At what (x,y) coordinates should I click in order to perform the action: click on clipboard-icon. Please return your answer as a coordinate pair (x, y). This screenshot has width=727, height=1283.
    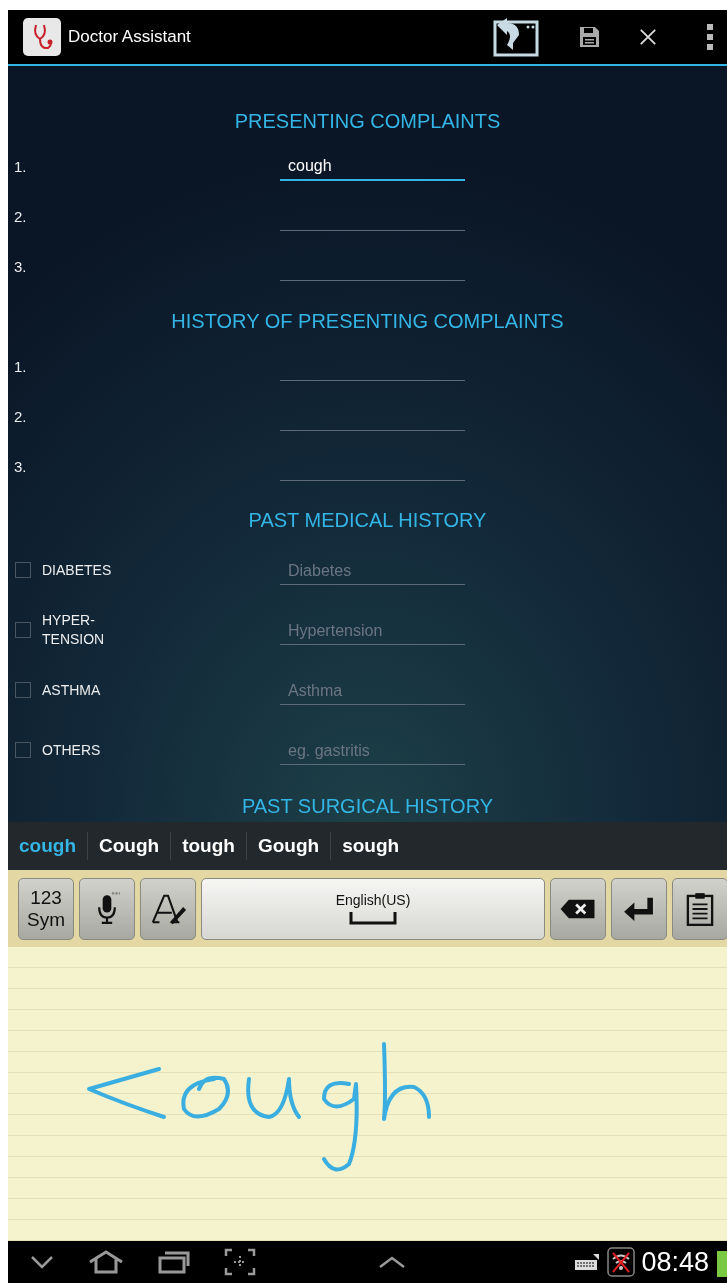
    Looking at the image, I should click on (700, 908).